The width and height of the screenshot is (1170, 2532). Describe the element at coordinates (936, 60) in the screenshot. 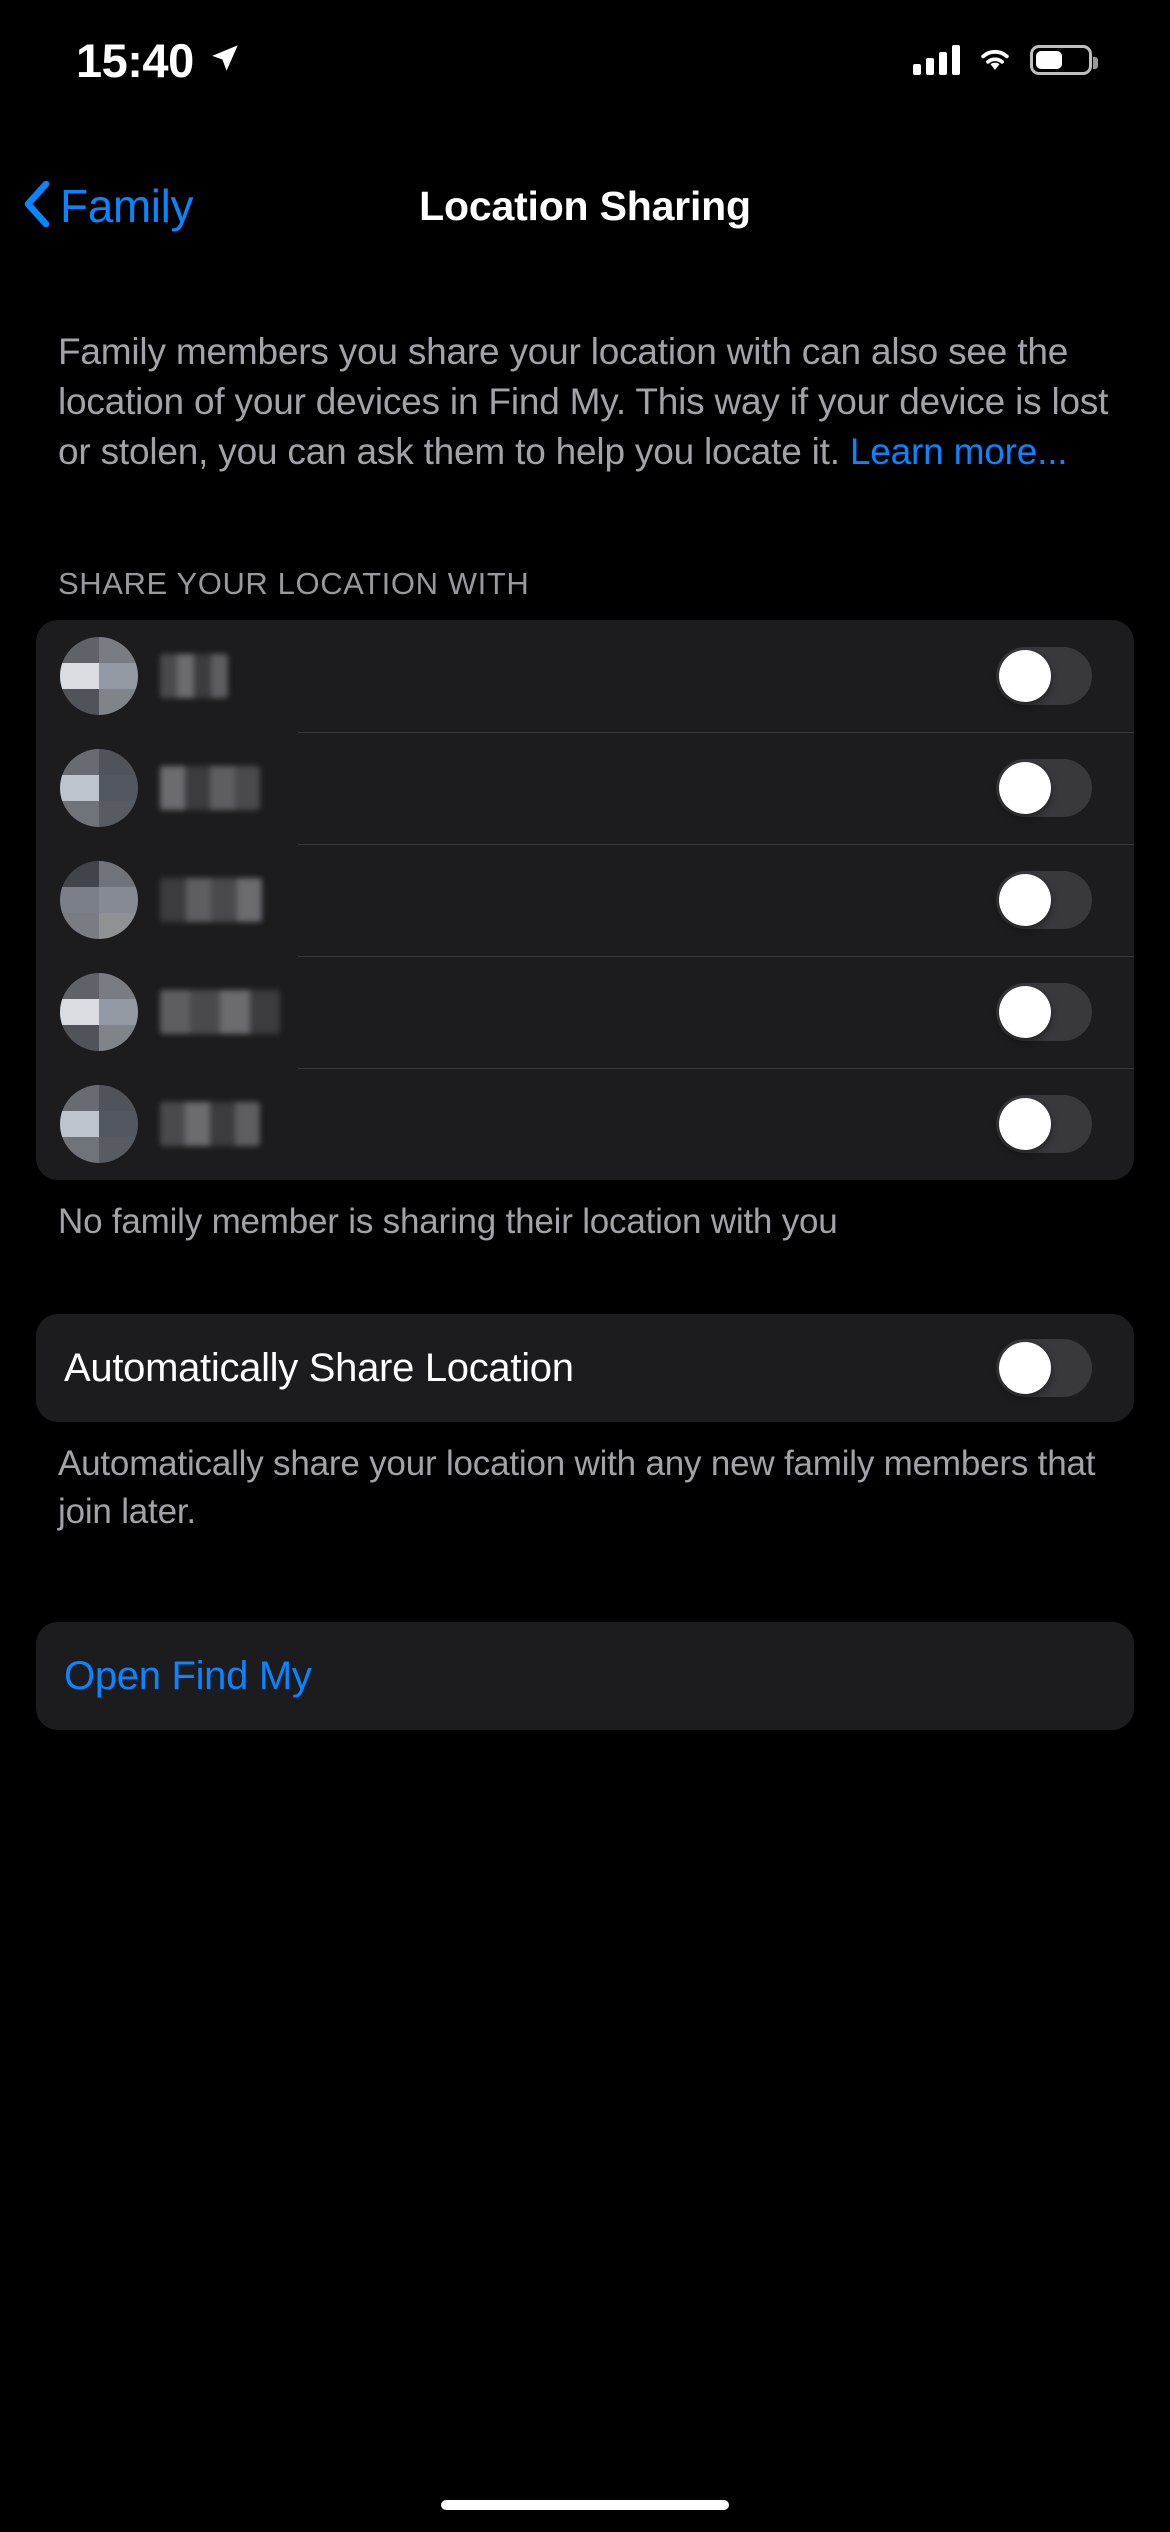

I see `cellular-signal-icon` at that location.